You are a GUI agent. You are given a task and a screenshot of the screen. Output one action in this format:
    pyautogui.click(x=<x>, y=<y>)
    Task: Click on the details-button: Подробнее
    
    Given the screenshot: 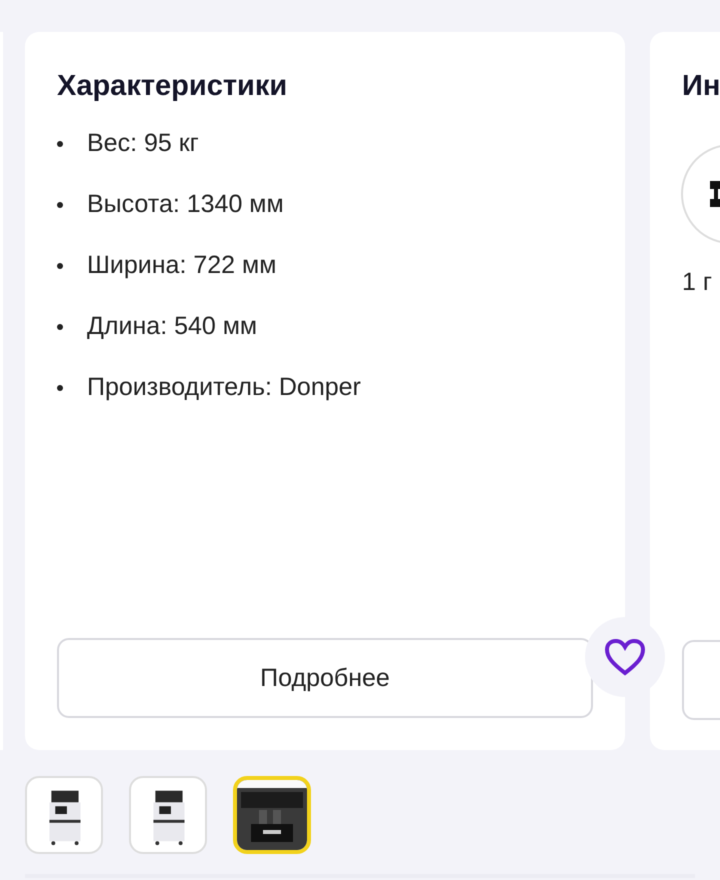 What is the action you would take?
    pyautogui.click(x=325, y=678)
    